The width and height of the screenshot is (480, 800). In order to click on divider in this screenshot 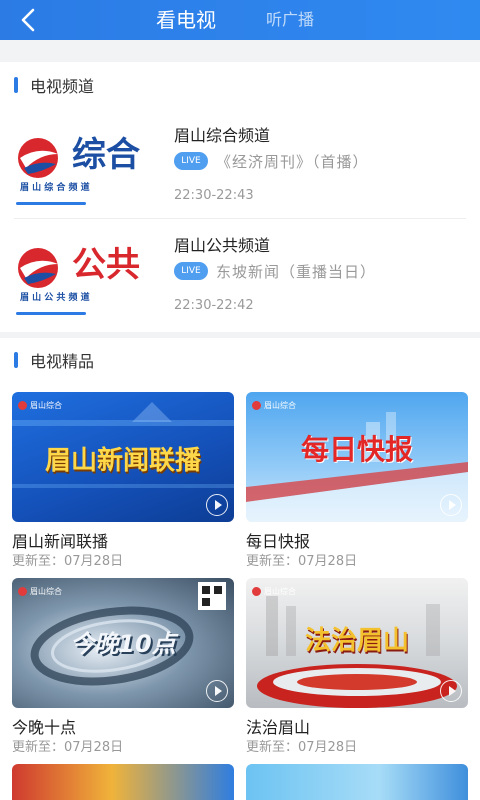, I will do `click(240, 218)`.